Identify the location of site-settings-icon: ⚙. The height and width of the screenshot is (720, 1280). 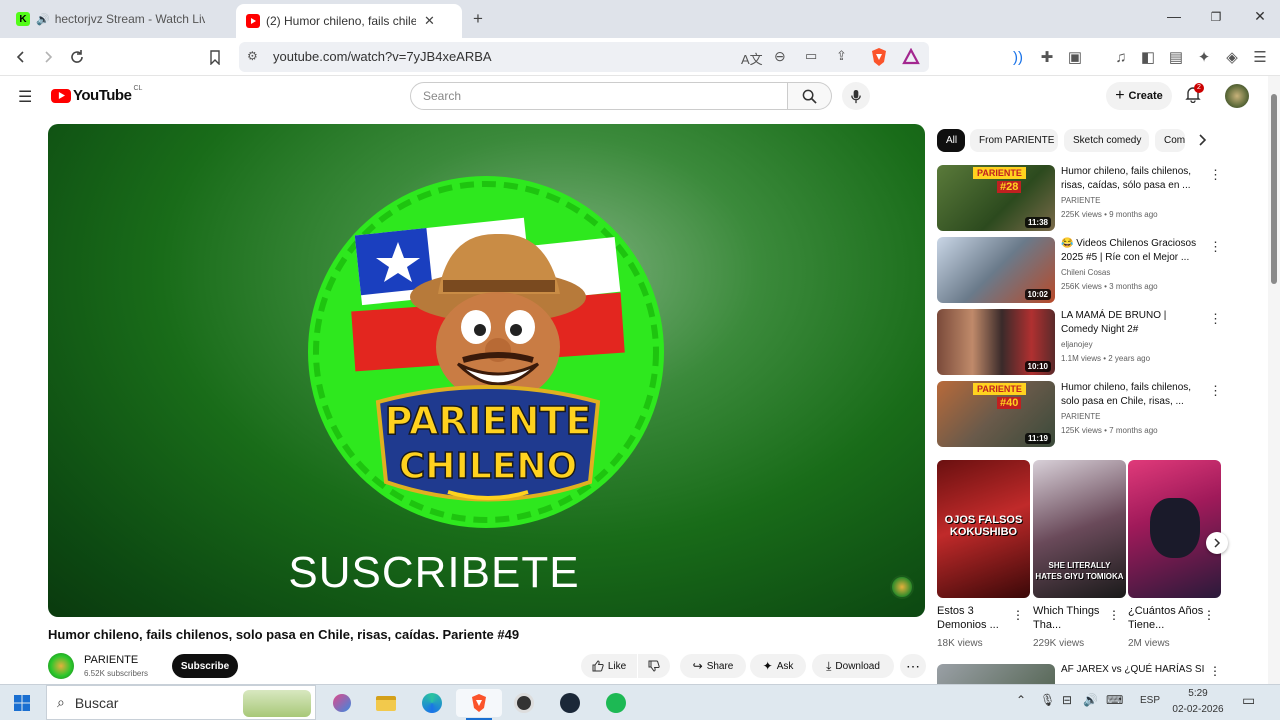
(252, 56).